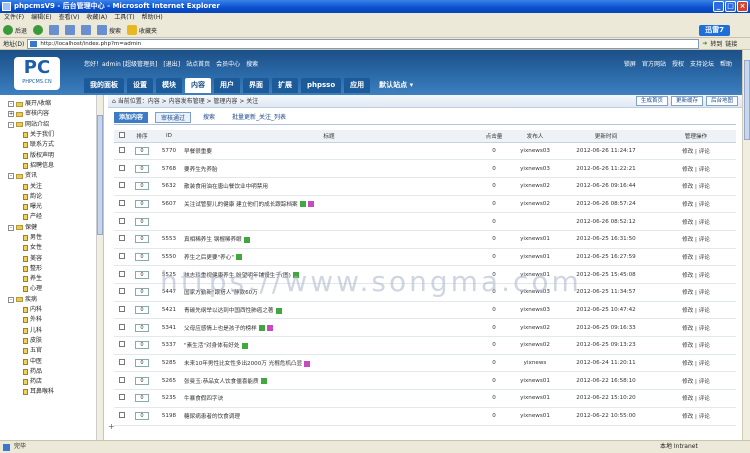 The image size is (750, 453). I want to click on minimize-icon: _, so click(718, 6).